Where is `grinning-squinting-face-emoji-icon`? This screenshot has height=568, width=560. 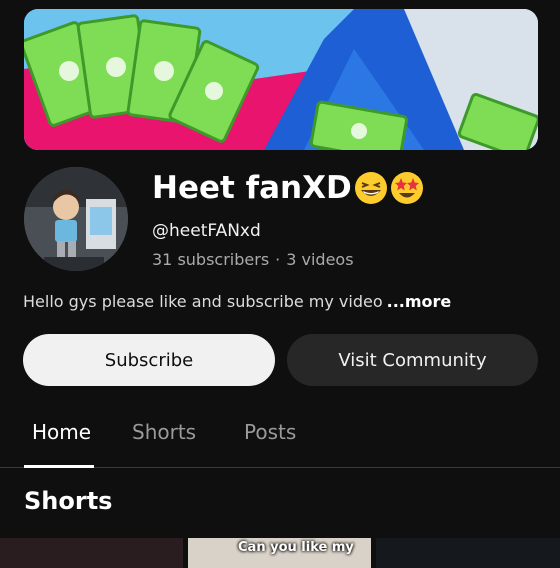 grinning-squinting-face-emoji-icon is located at coordinates (371, 188).